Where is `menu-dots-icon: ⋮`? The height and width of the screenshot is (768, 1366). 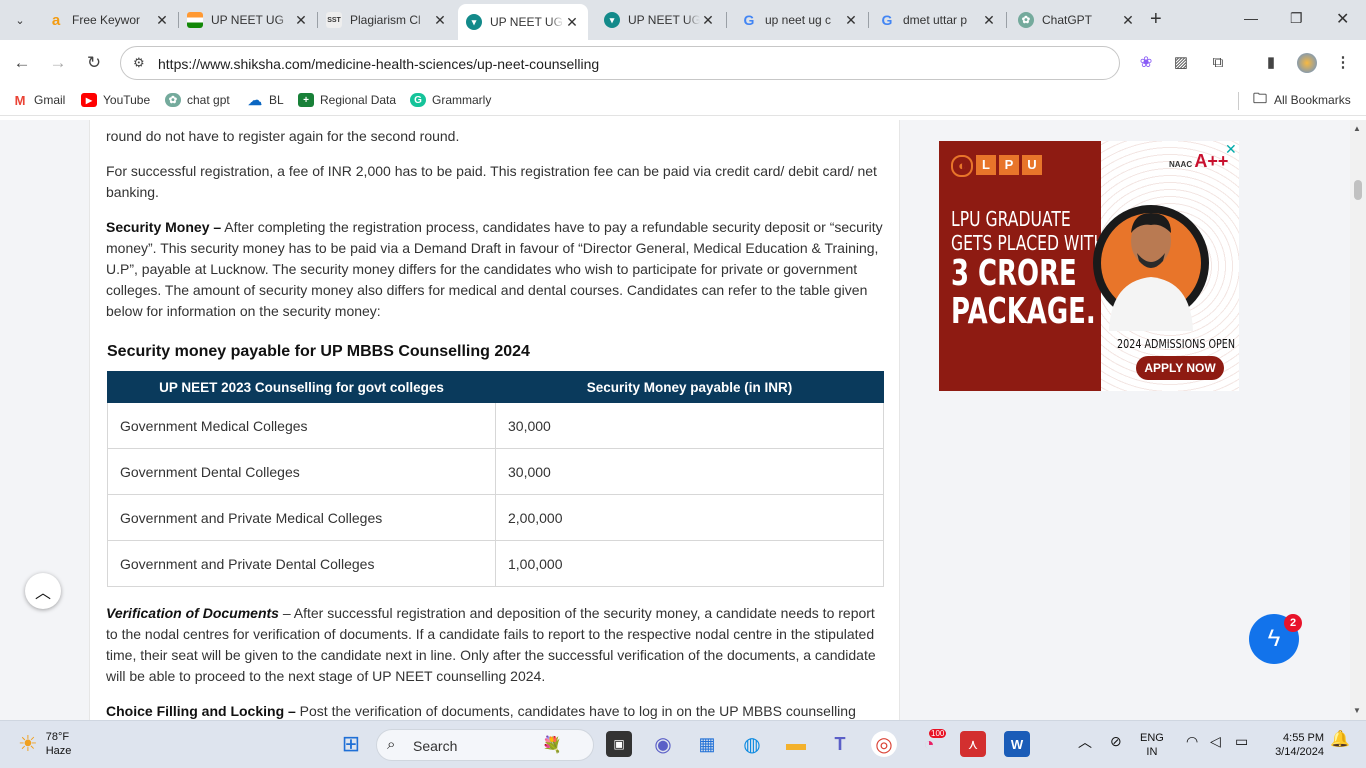
menu-dots-icon: ⋮ is located at coordinates (1343, 63).